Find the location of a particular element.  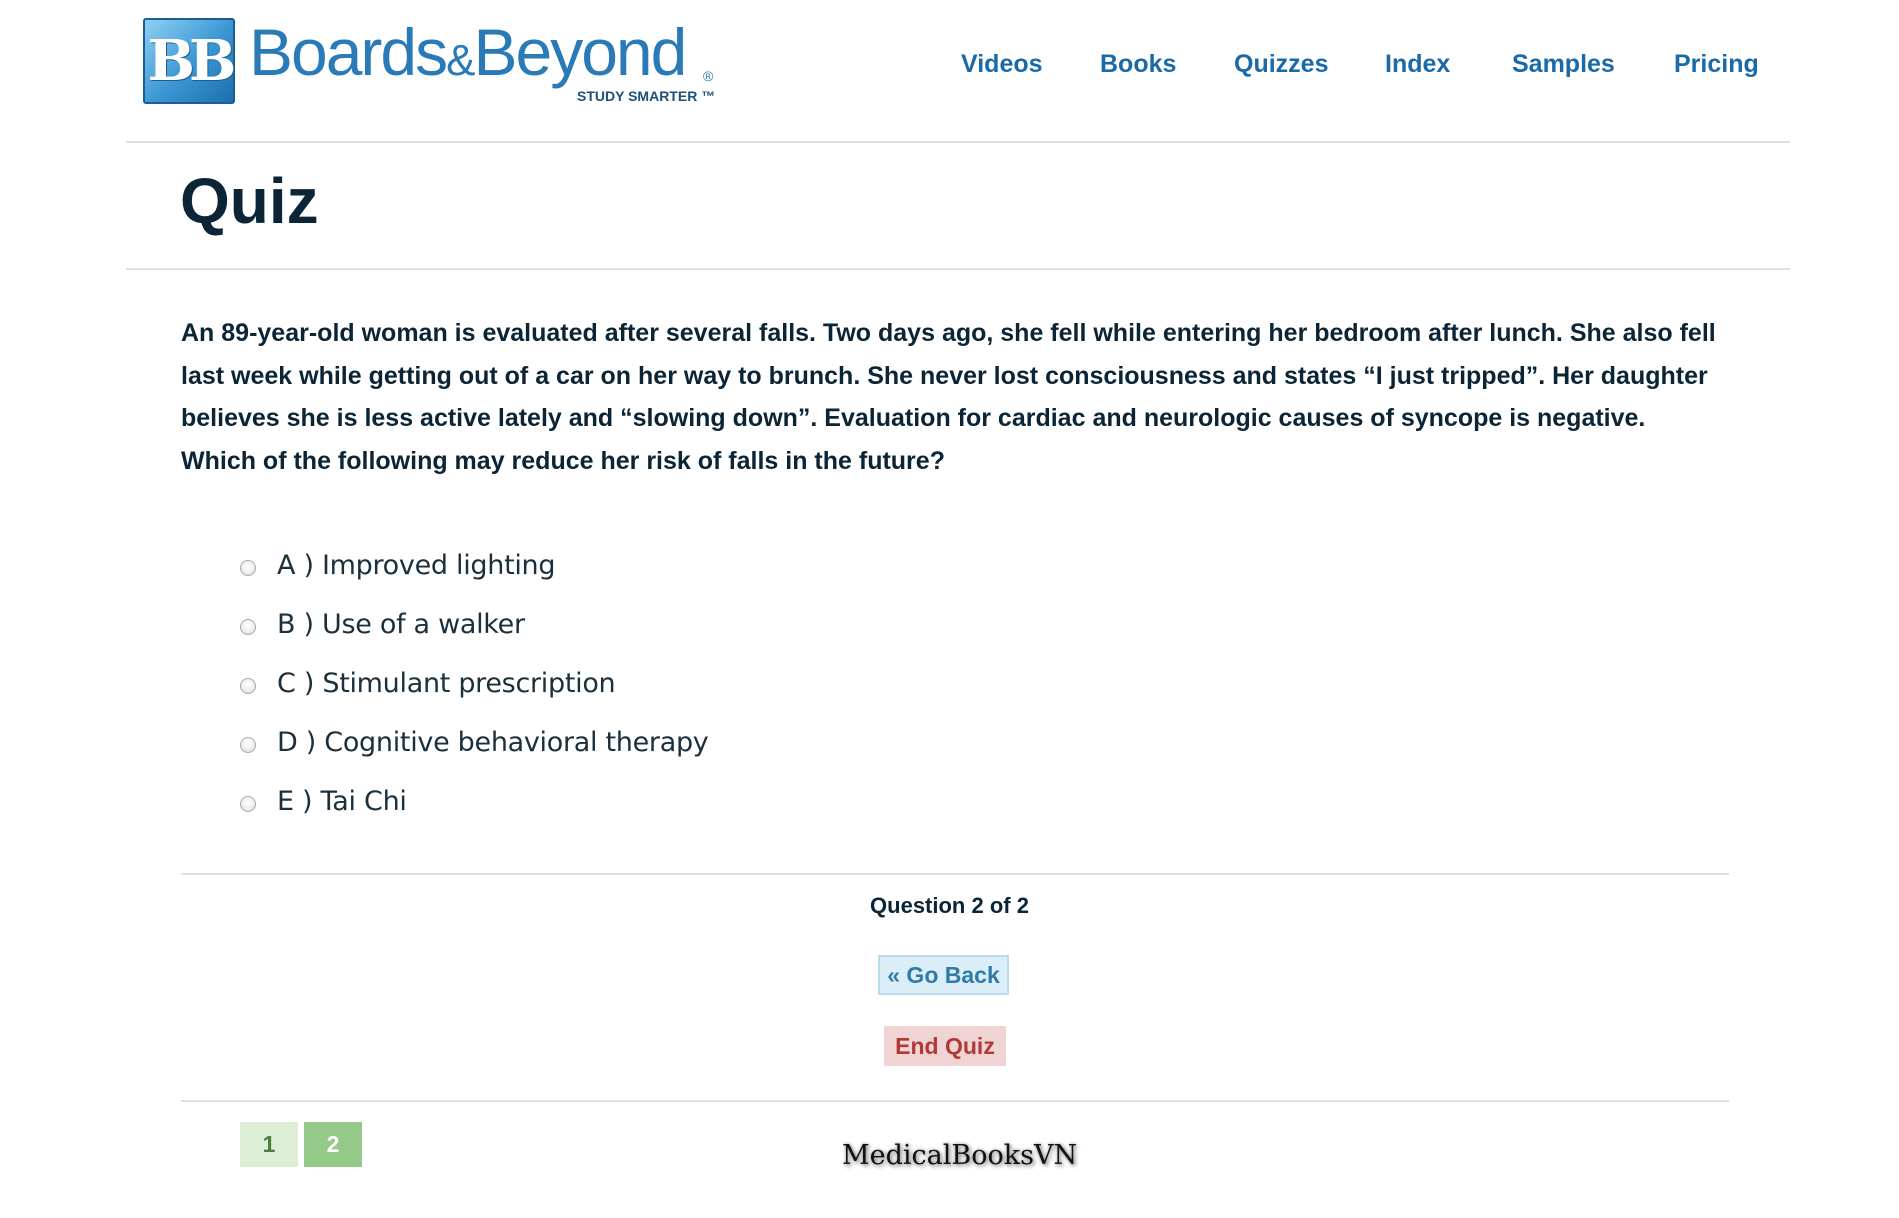

page-title: Quiz is located at coordinates (249, 201).